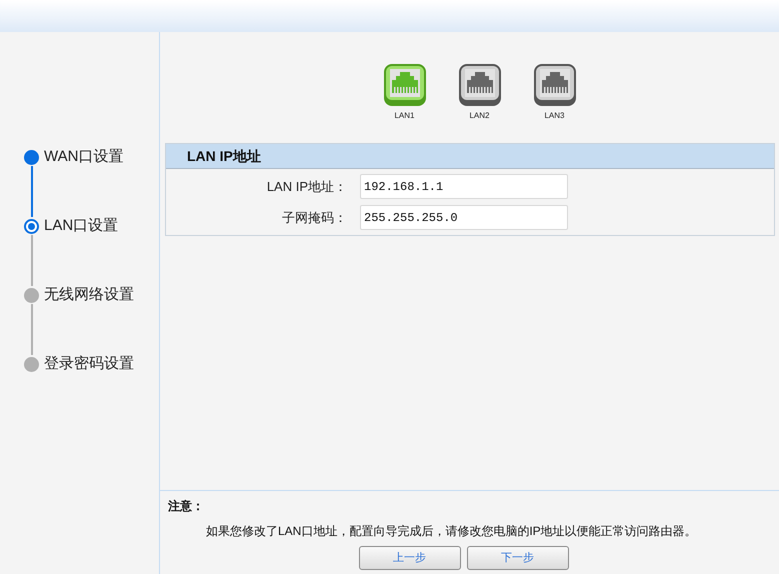  I want to click on step-label: 登录密码设置, so click(89, 364).